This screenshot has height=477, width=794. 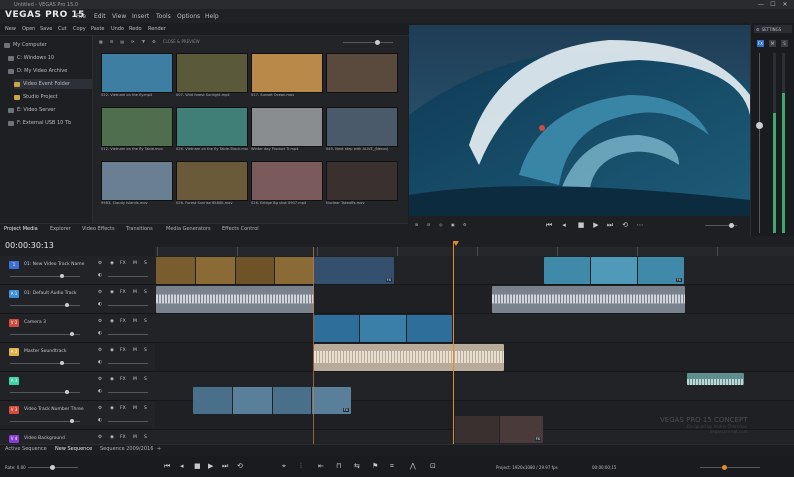 I want to click on list-icon: ☰, so click(x=112, y=43).